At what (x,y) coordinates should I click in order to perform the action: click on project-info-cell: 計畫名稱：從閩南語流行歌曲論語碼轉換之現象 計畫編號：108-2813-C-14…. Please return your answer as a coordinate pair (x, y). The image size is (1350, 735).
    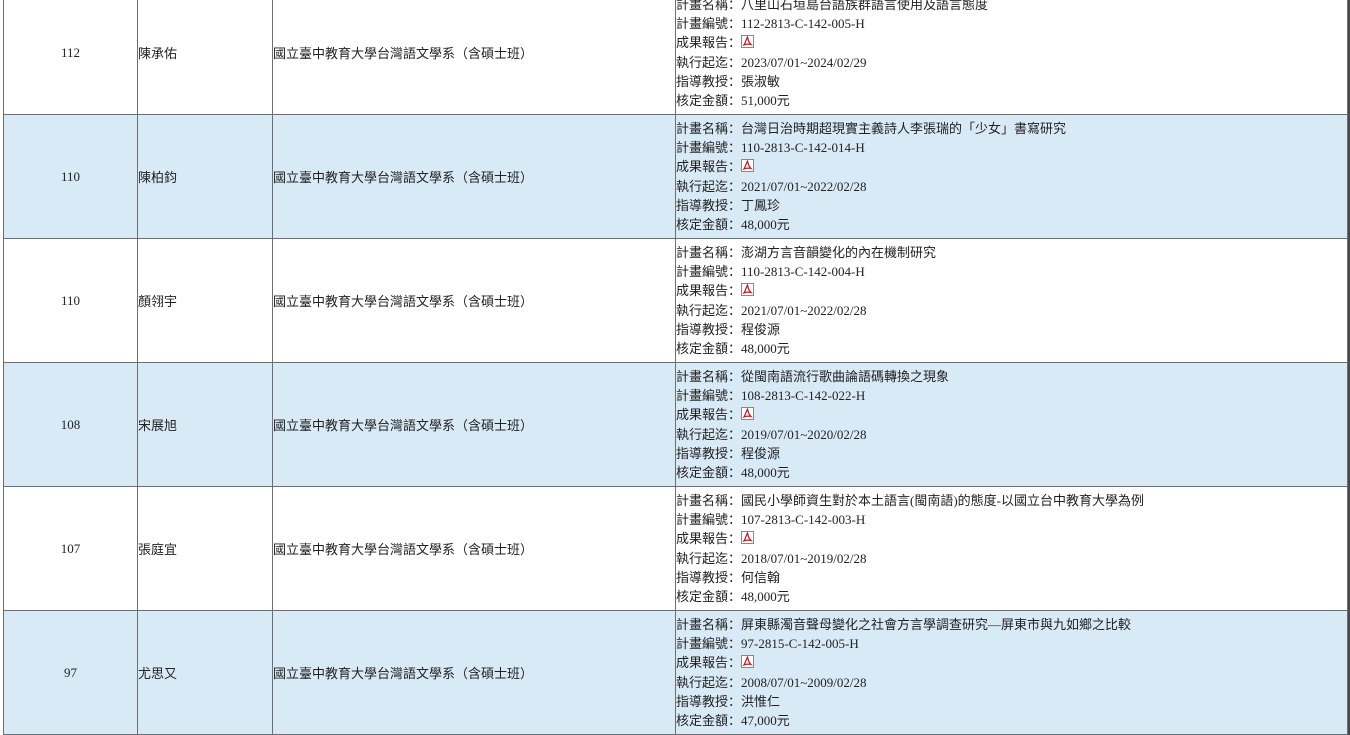
    Looking at the image, I should click on (1011, 424).